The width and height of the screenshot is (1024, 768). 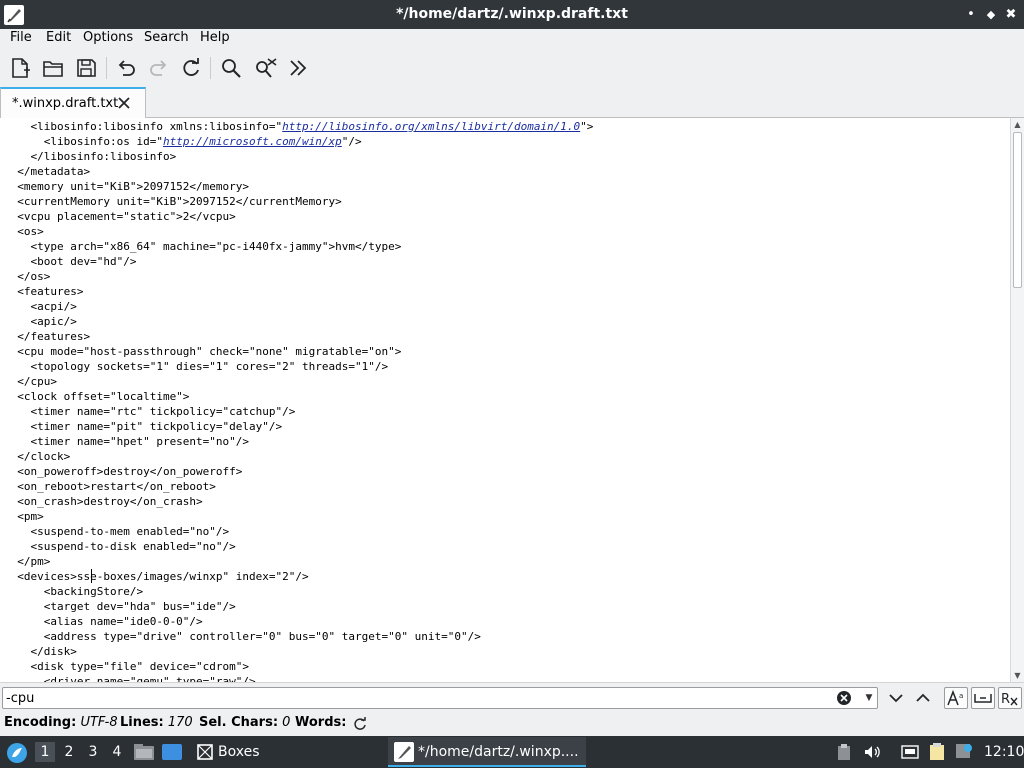 What do you see at coordinates (896, 698) in the screenshot?
I see `find-next-icon` at bounding box center [896, 698].